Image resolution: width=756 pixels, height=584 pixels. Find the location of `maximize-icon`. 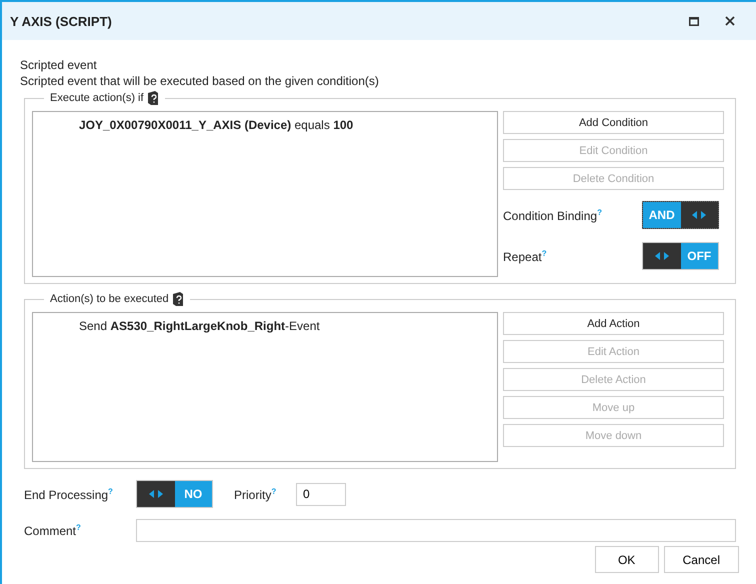

maximize-icon is located at coordinates (694, 21).